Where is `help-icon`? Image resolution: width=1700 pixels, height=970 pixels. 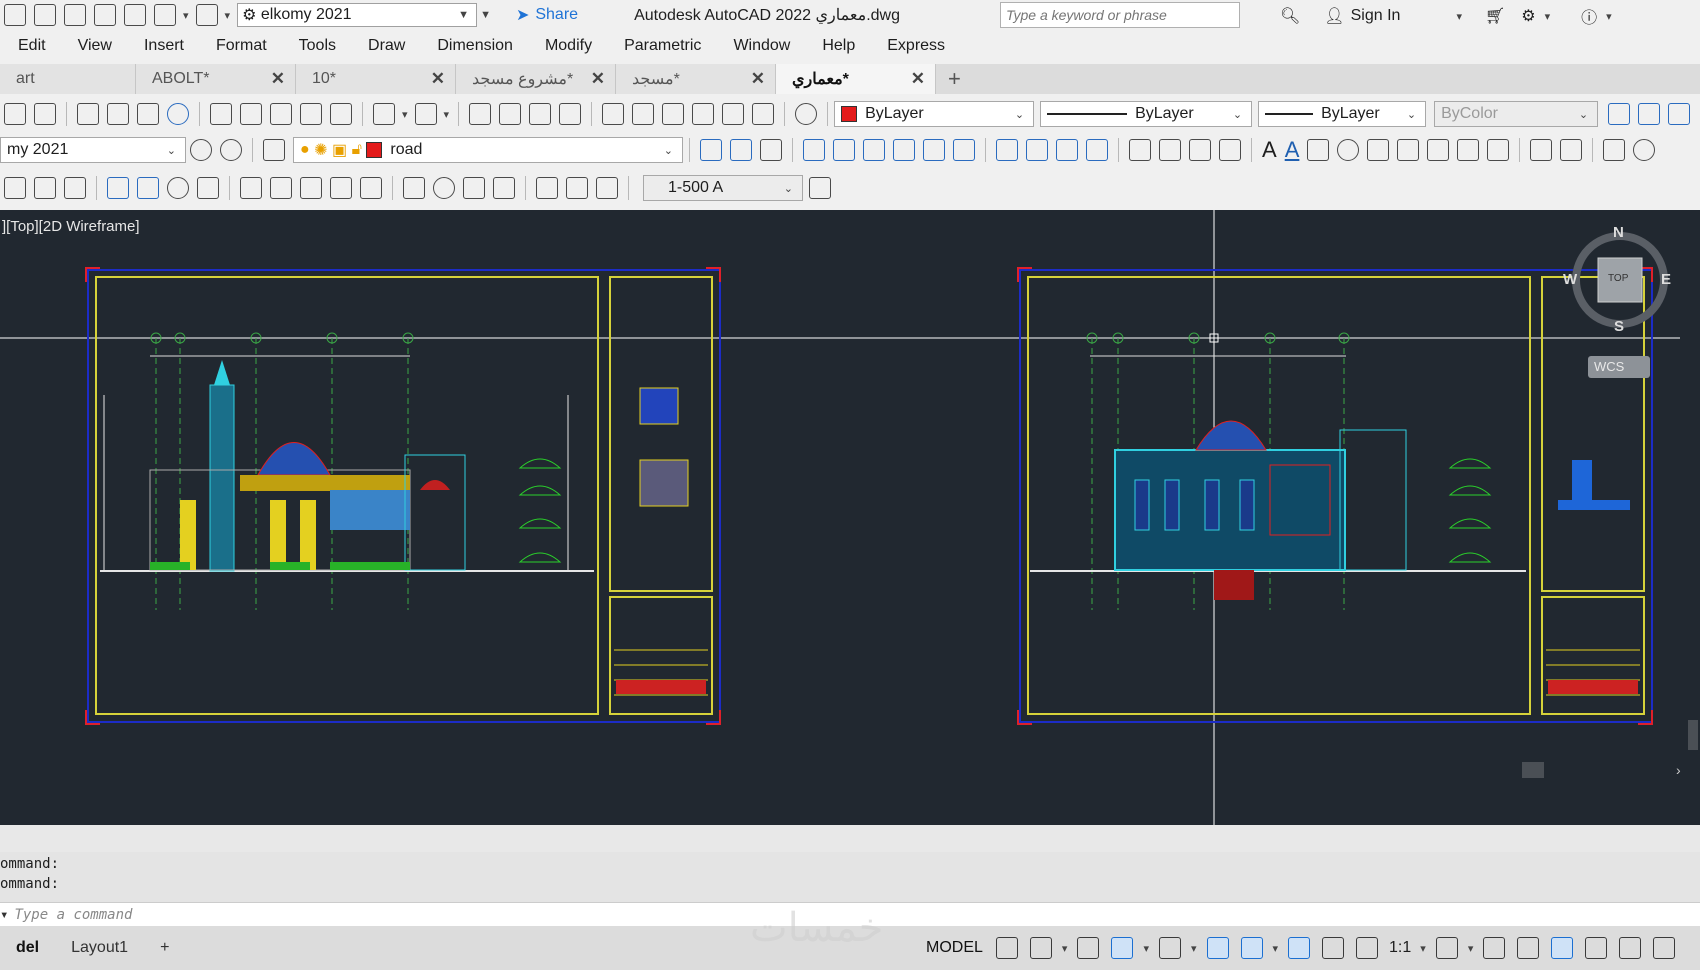
help-icon is located at coordinates (806, 114).